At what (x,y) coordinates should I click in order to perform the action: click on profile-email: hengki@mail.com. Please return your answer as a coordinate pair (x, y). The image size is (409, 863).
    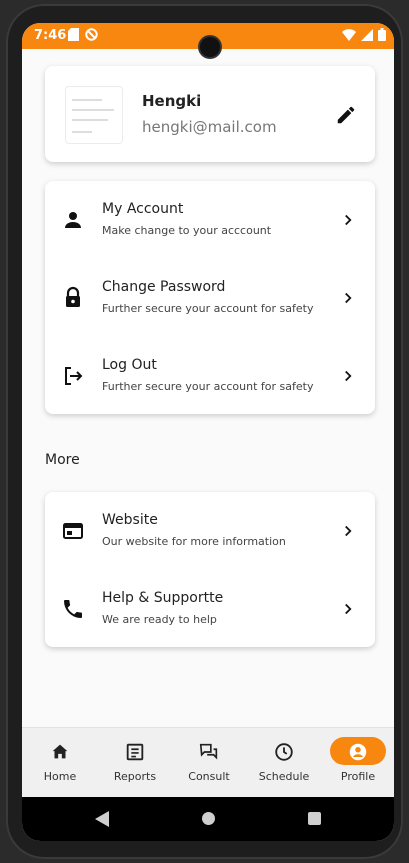
    Looking at the image, I should click on (209, 127).